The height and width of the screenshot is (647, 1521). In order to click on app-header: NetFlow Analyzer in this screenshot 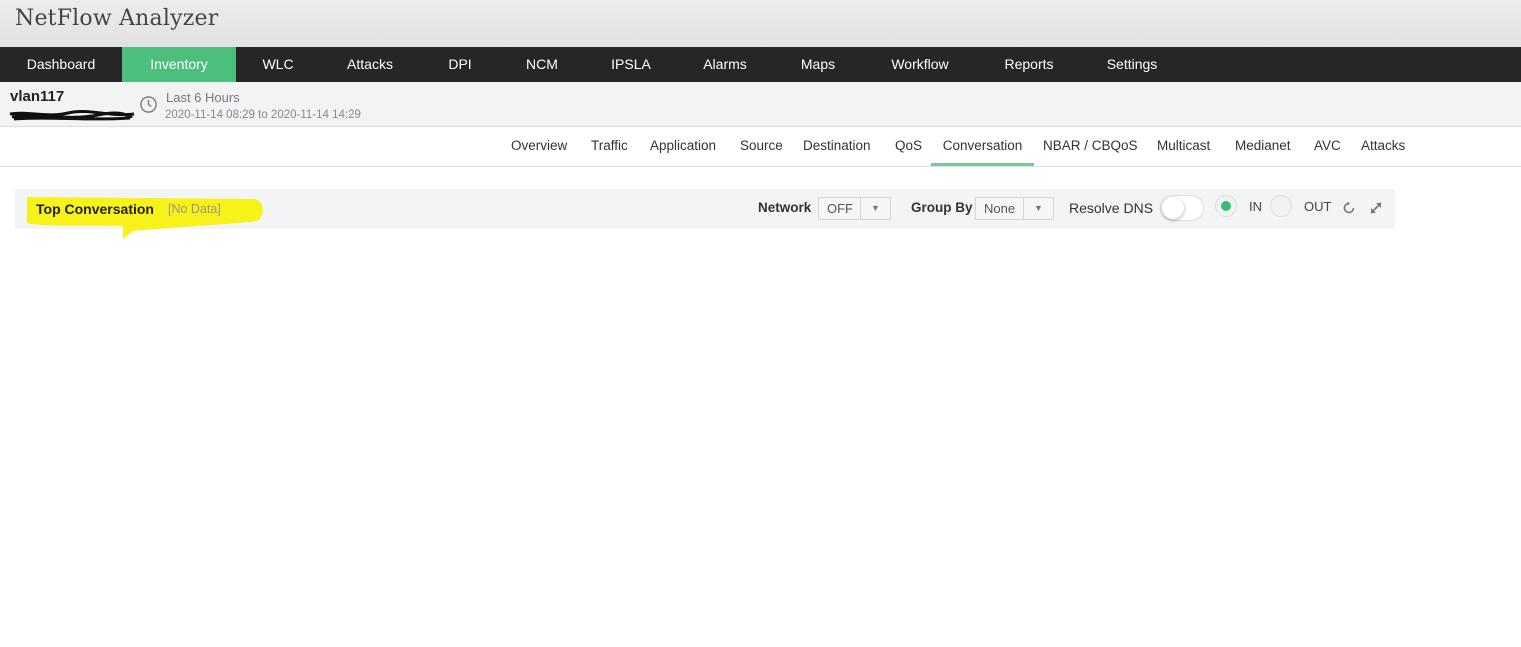, I will do `click(760, 23)`.